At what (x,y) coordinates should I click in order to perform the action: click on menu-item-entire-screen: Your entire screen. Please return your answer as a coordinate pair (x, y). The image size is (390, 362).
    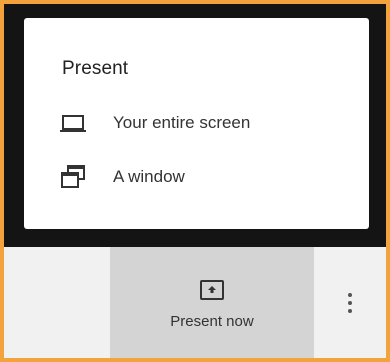
    Looking at the image, I should click on (196, 123).